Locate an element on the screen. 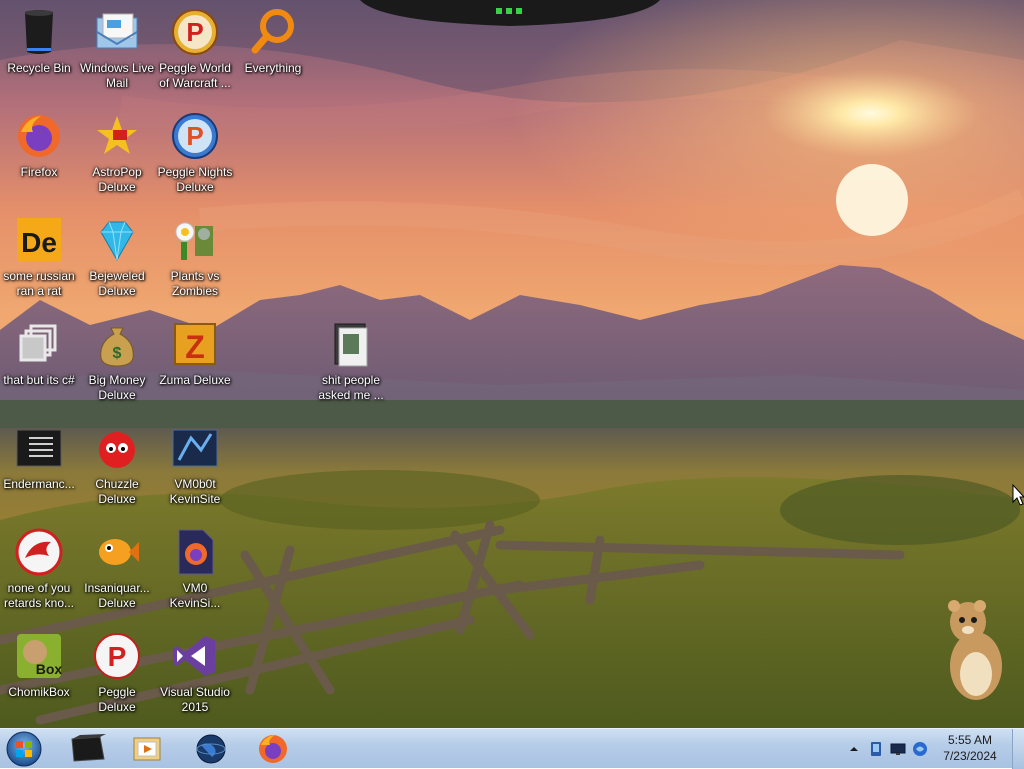 The width and height of the screenshot is (1024, 769). globe-icon is located at coordinates (211, 749).